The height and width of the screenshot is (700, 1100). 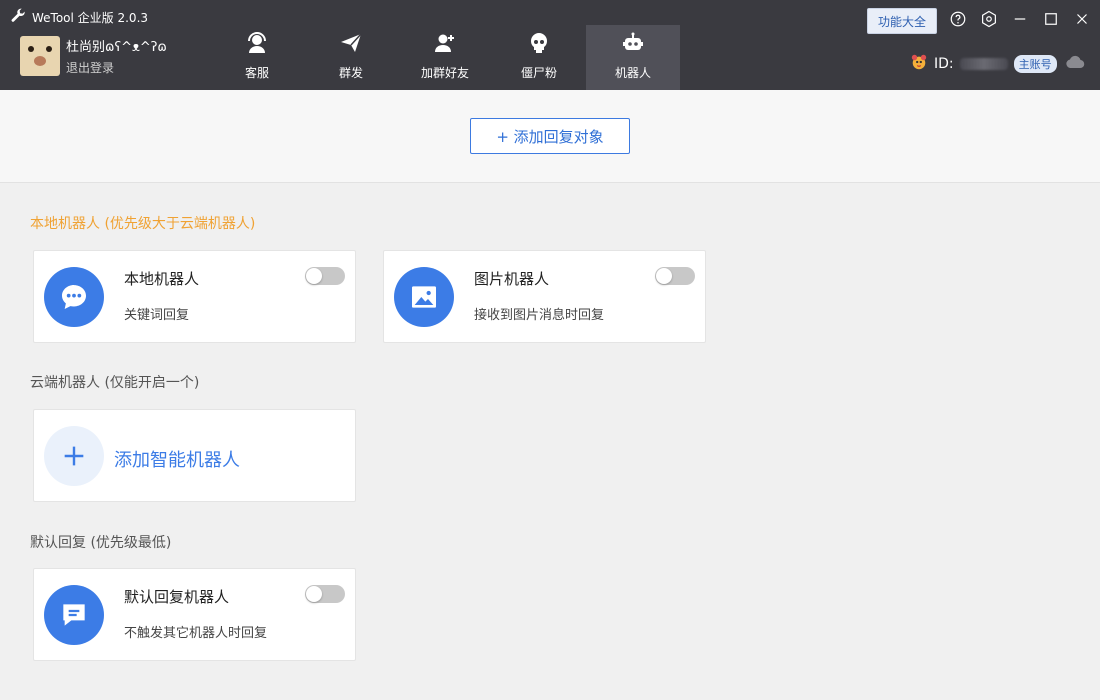 What do you see at coordinates (143, 224) in the screenshot?
I see `section-title-local: 本地机器人 (优先级大于云端机器人)` at bounding box center [143, 224].